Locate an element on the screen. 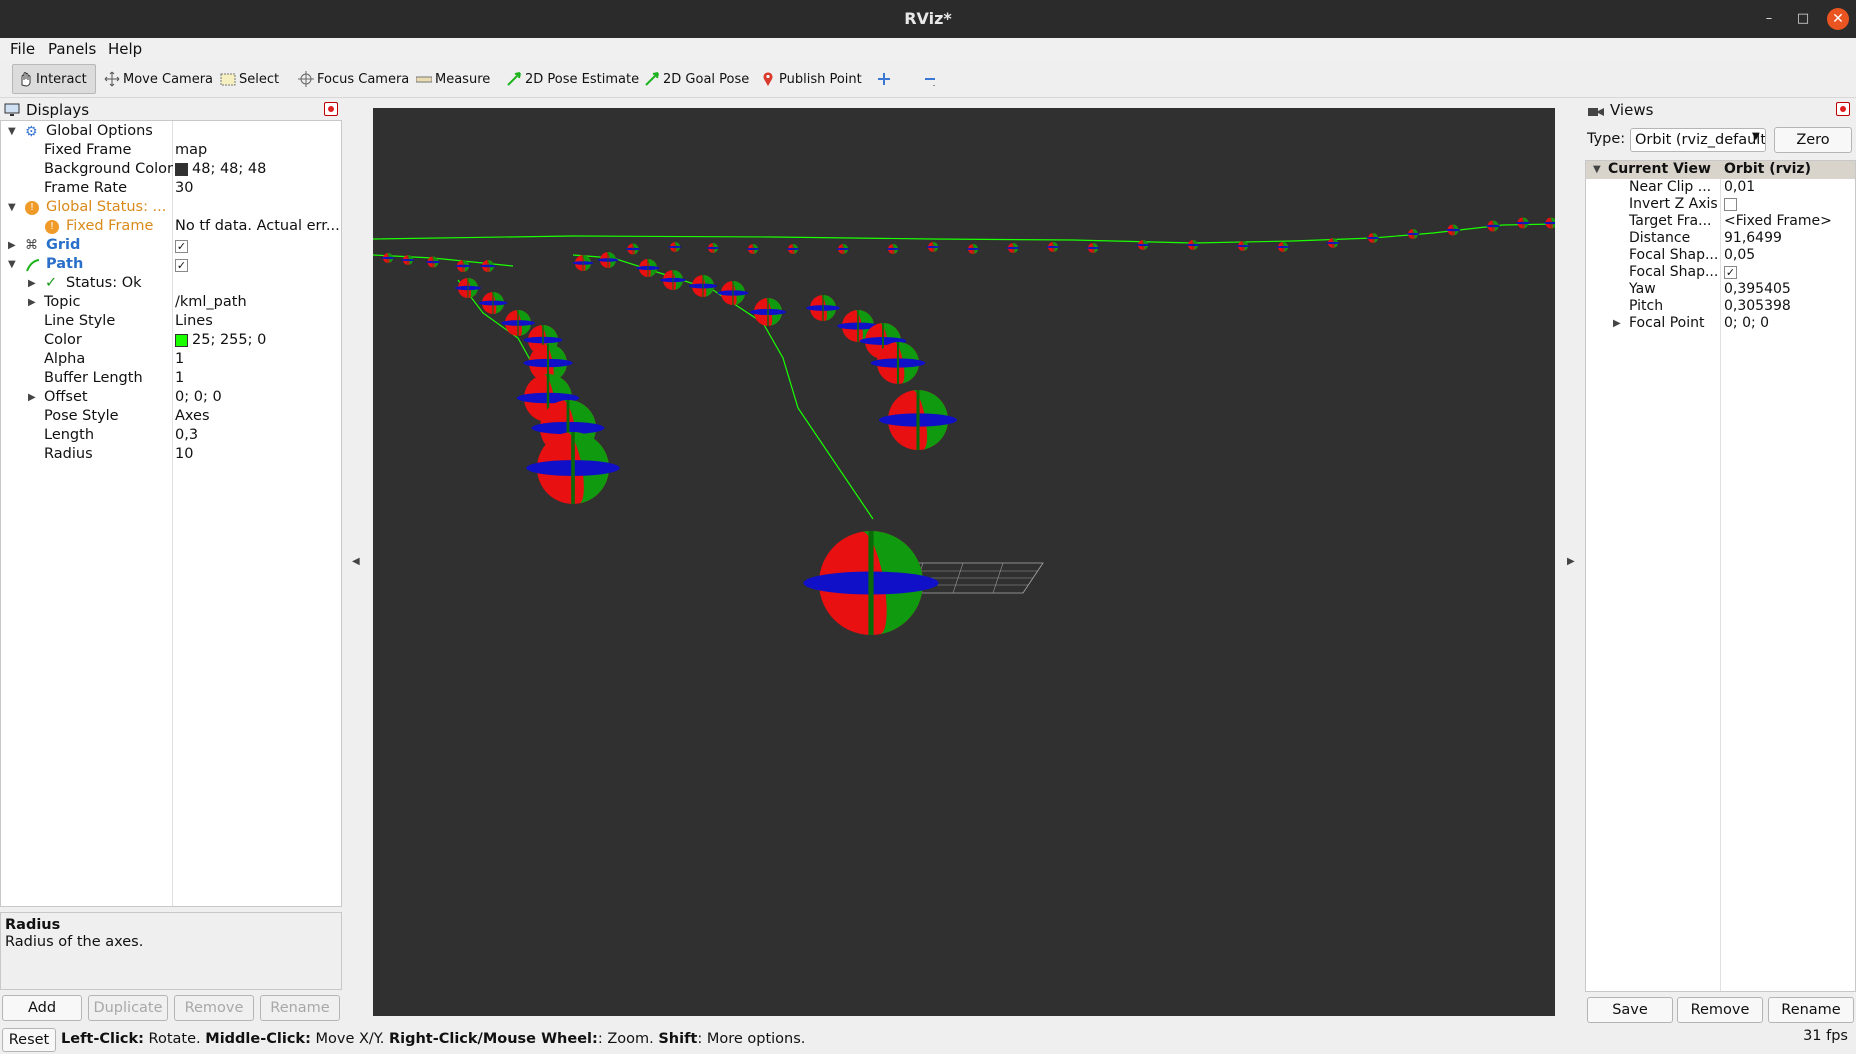  tree-row-line-style: Line Style Lines is located at coordinates (171, 322).